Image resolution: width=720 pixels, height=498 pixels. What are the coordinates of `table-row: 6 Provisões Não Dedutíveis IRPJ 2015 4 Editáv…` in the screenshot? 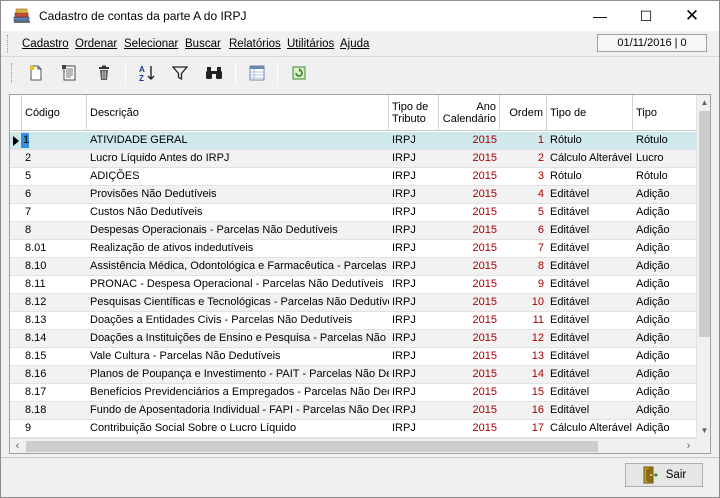 It's located at (353, 195).